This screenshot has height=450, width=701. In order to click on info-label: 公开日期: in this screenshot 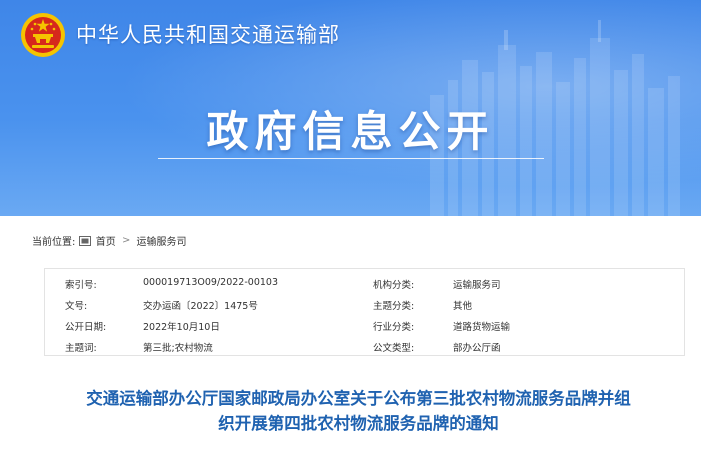, I will do `click(86, 327)`.